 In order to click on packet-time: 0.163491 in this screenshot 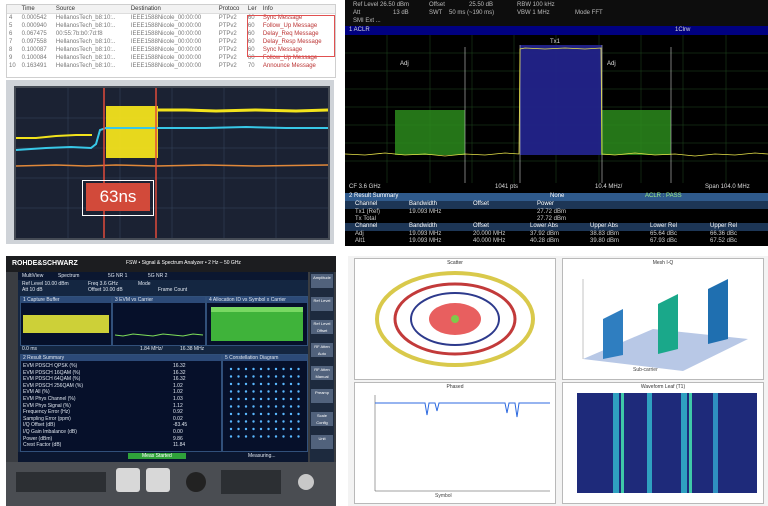, I will do `click(34, 66)`.